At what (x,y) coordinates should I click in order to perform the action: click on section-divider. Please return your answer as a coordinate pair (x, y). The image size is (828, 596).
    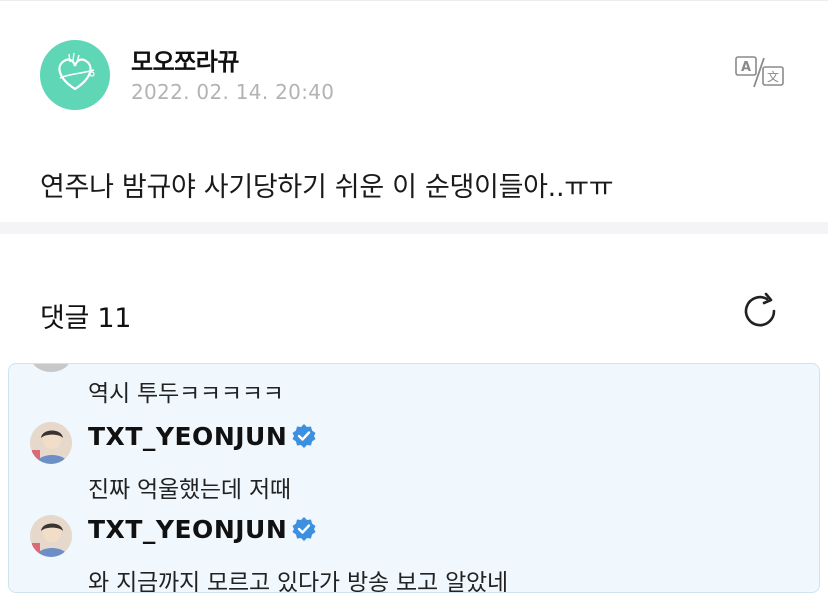
    Looking at the image, I should click on (414, 228).